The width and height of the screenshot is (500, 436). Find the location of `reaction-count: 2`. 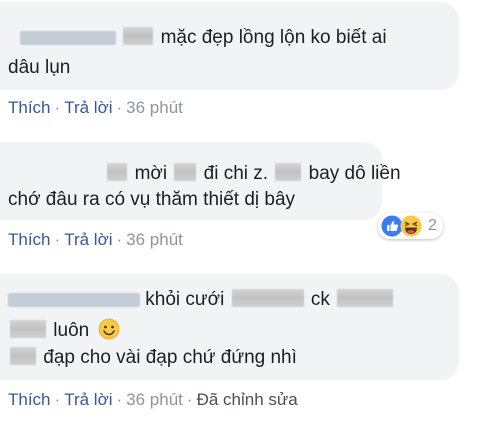

reaction-count: 2 is located at coordinates (432, 225).